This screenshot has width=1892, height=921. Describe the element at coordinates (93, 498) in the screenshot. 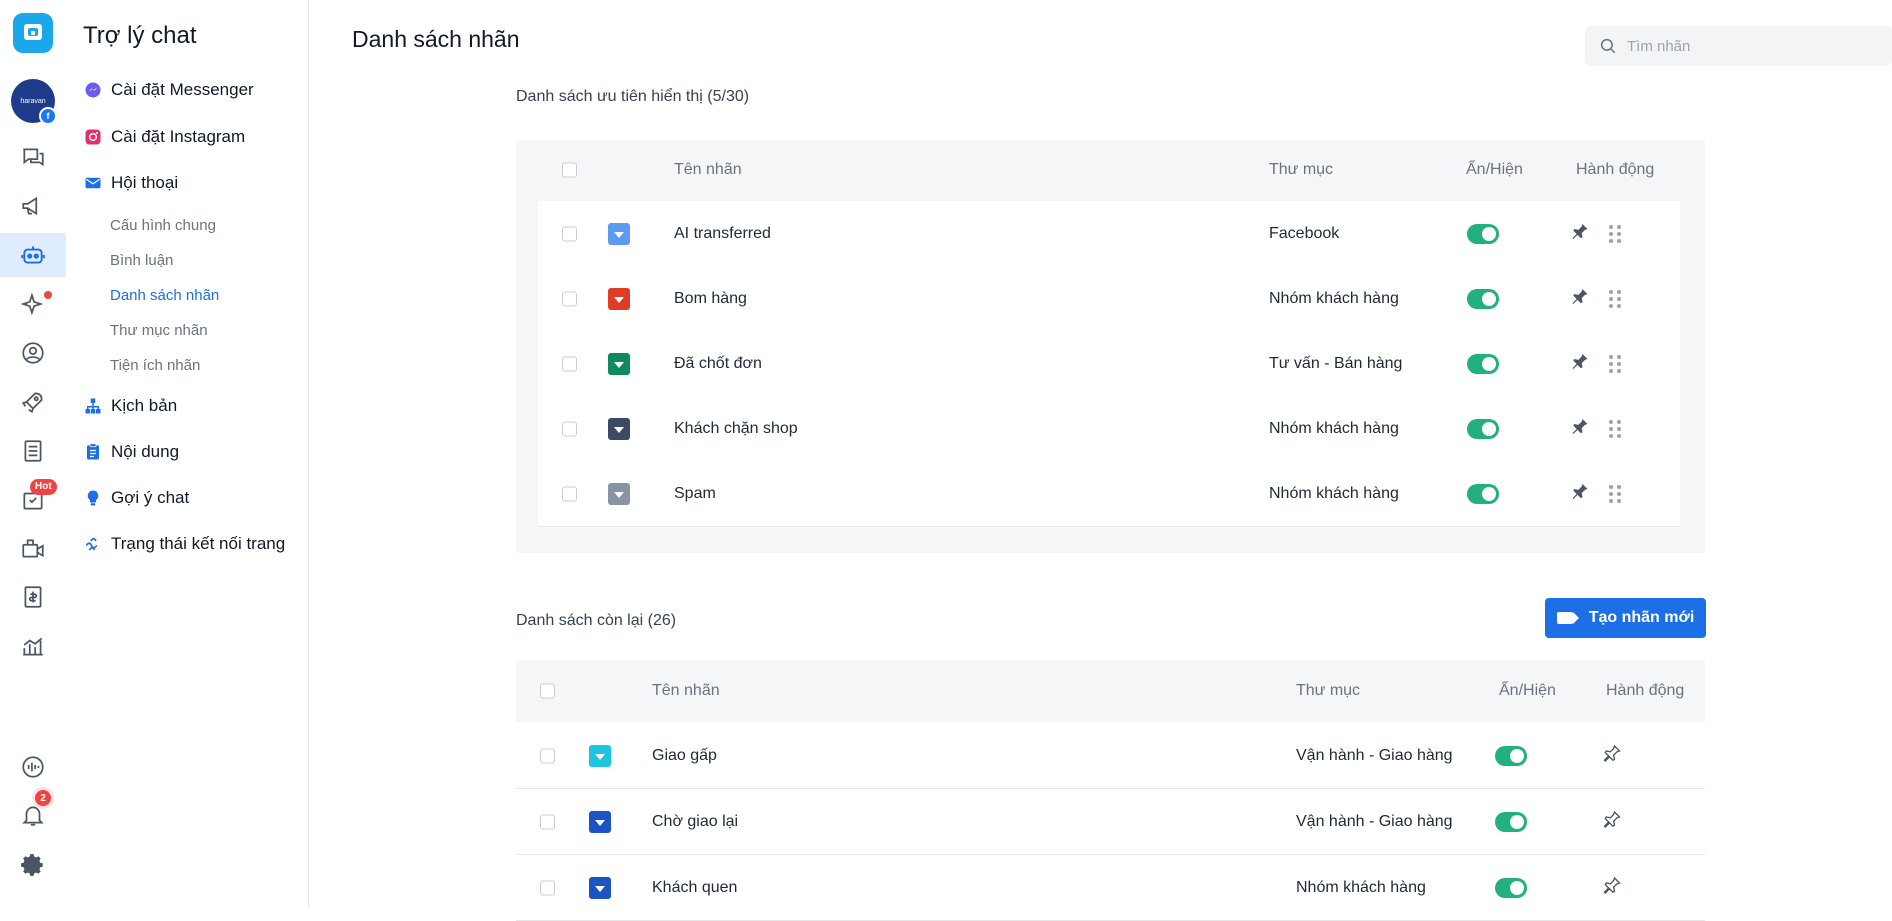

I see `lightbulb-icon` at that location.